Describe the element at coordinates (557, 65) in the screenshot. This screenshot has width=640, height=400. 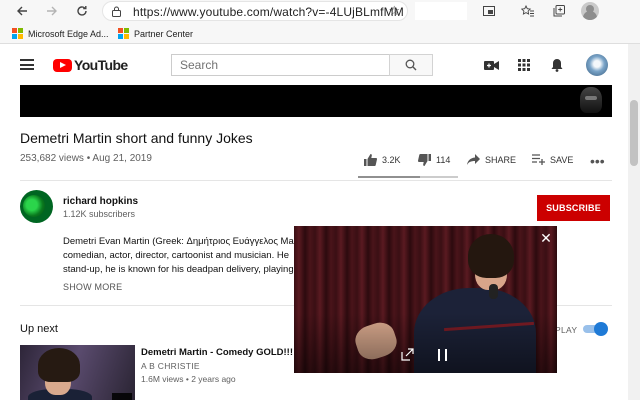
I see `notifications-bell-icon` at that location.